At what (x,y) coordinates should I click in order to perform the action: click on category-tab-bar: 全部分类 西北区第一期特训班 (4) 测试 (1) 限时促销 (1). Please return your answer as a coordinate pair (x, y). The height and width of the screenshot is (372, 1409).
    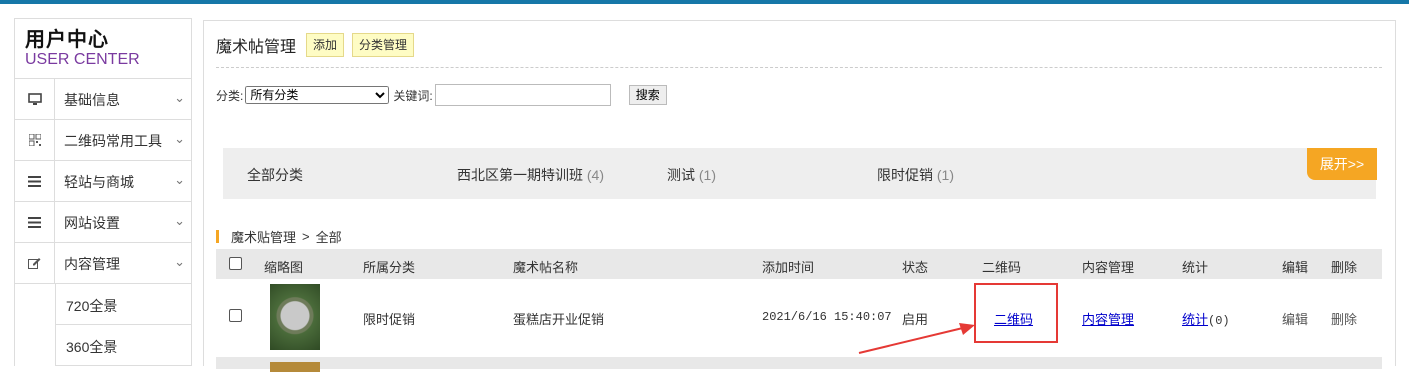
    Looking at the image, I should click on (799, 173).